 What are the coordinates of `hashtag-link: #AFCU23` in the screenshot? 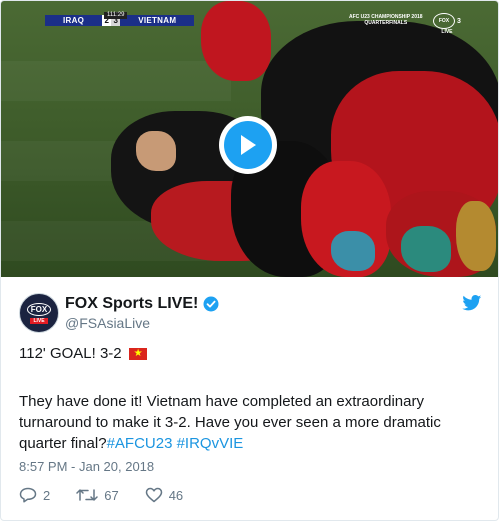 It's located at (140, 443).